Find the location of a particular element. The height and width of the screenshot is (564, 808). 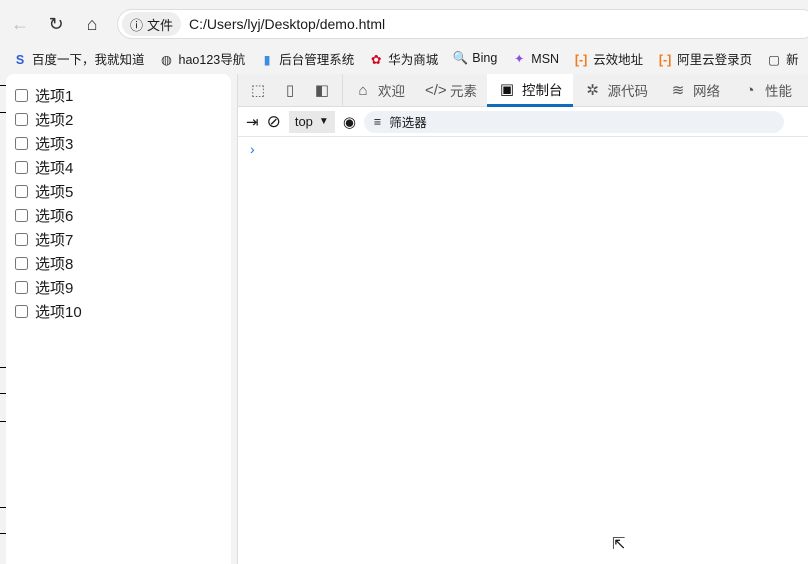

bookmark-item: 🔍 Bing is located at coordinates (474, 58).